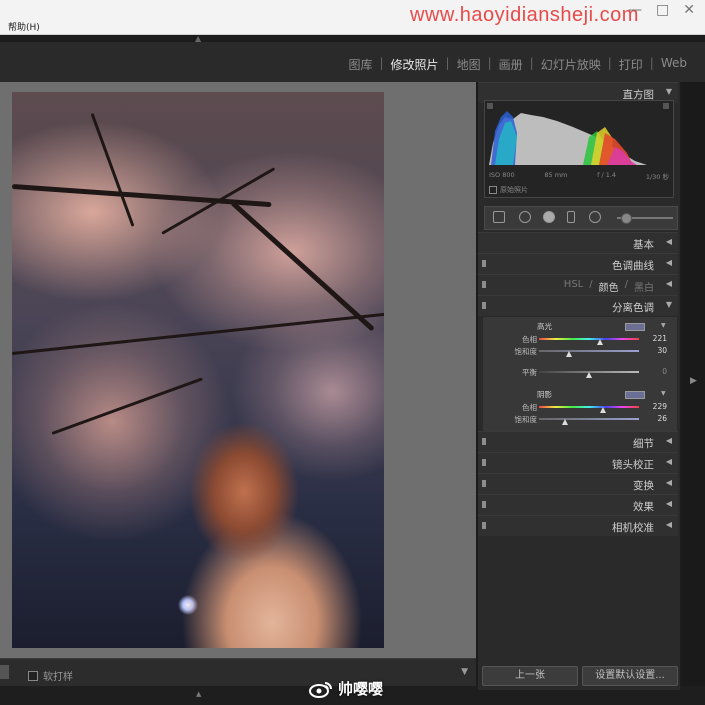  I want to click on balance-label: 平衡, so click(529, 372).